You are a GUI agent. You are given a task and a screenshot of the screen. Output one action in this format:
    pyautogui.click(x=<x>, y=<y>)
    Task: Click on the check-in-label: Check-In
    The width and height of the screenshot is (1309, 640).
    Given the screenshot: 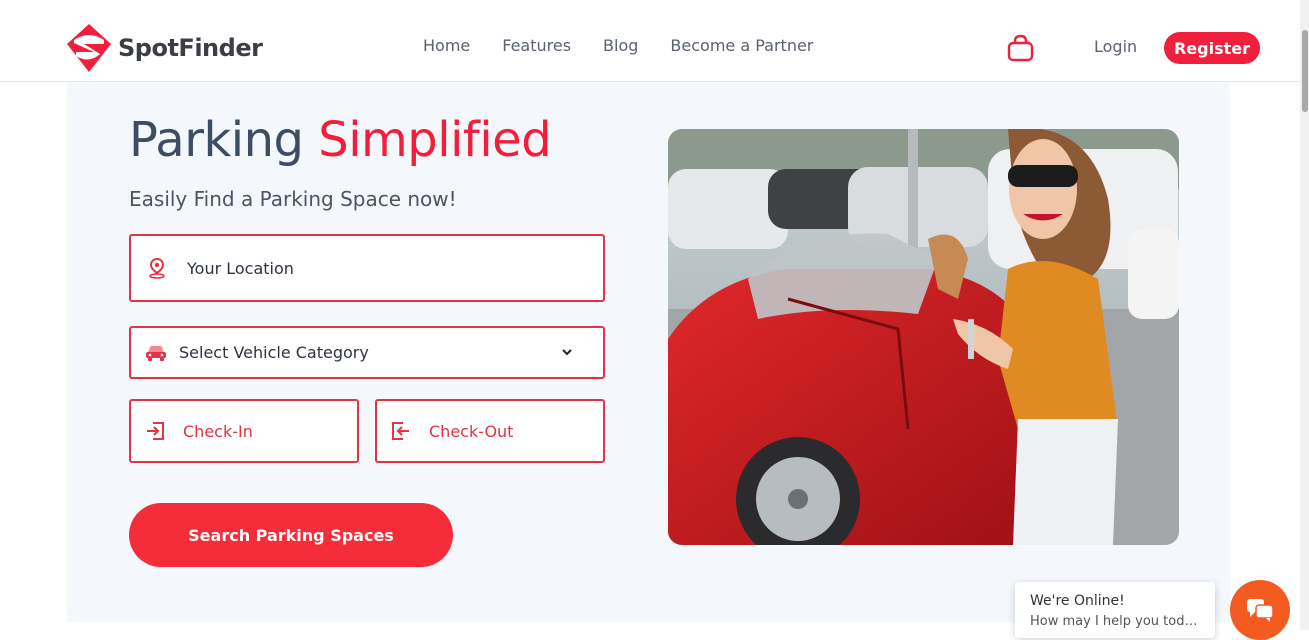 What is the action you would take?
    pyautogui.click(x=218, y=431)
    